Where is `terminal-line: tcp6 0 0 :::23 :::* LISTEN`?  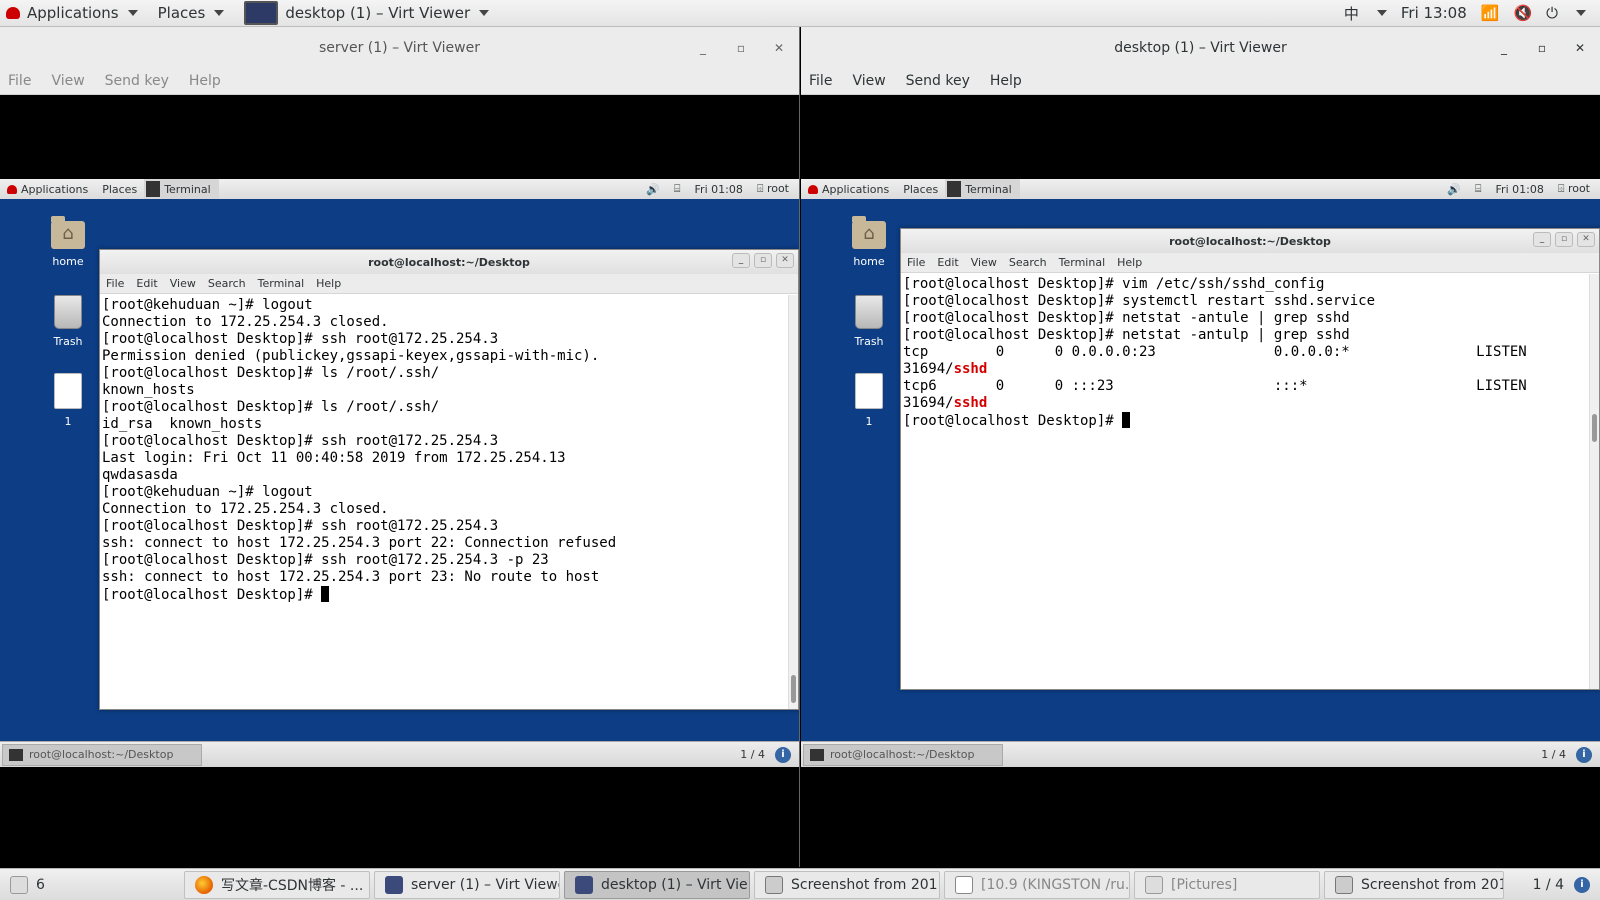
terminal-line: tcp6 0 0 :::23 :::* LISTEN is located at coordinates (1215, 386).